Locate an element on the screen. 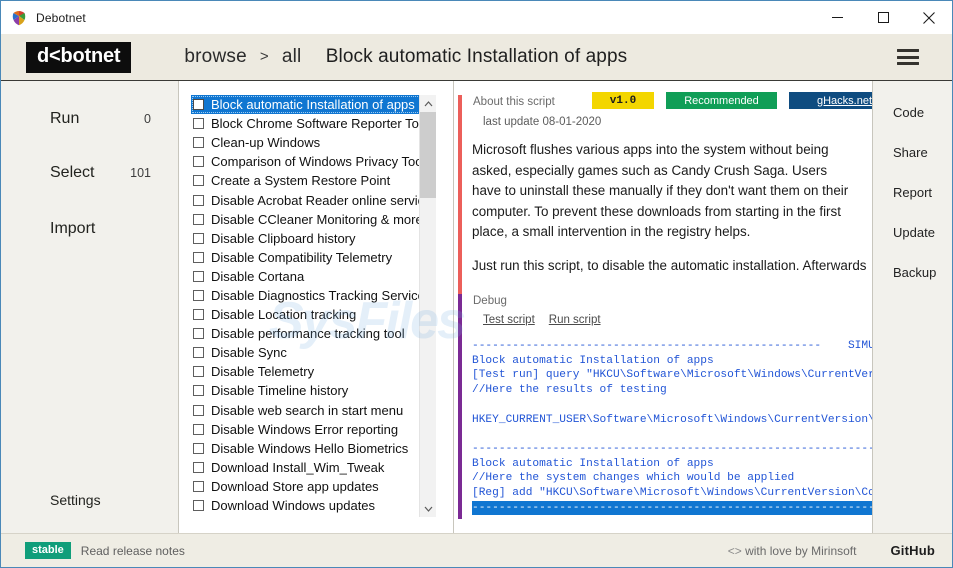 The height and width of the screenshot is (568, 953). sidebar-item-select: Select 101 is located at coordinates (90, 173).